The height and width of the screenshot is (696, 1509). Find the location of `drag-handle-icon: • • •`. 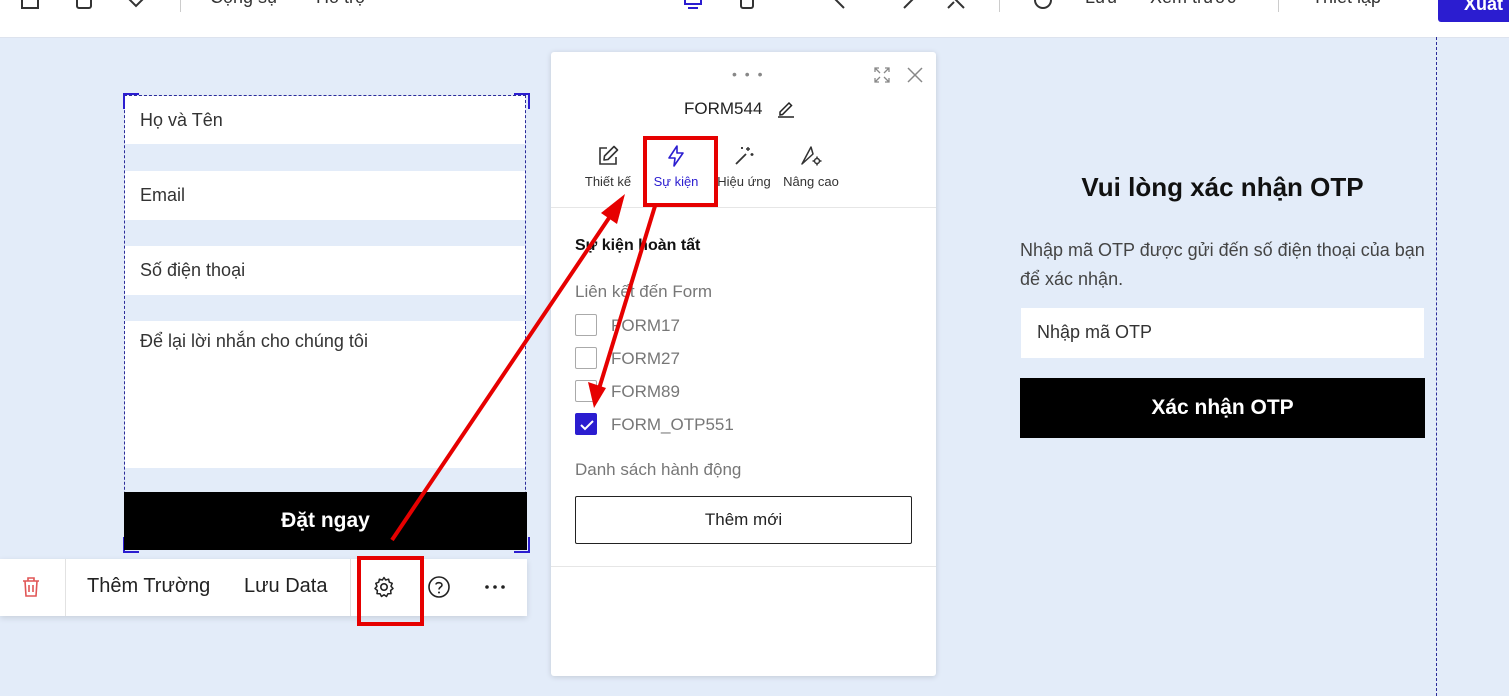

drag-handle-icon: • • • is located at coordinates (748, 74).